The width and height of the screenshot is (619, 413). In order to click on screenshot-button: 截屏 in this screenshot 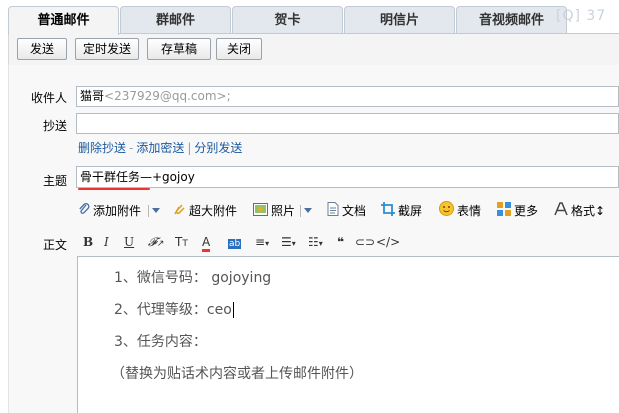, I will do `click(401, 211)`.